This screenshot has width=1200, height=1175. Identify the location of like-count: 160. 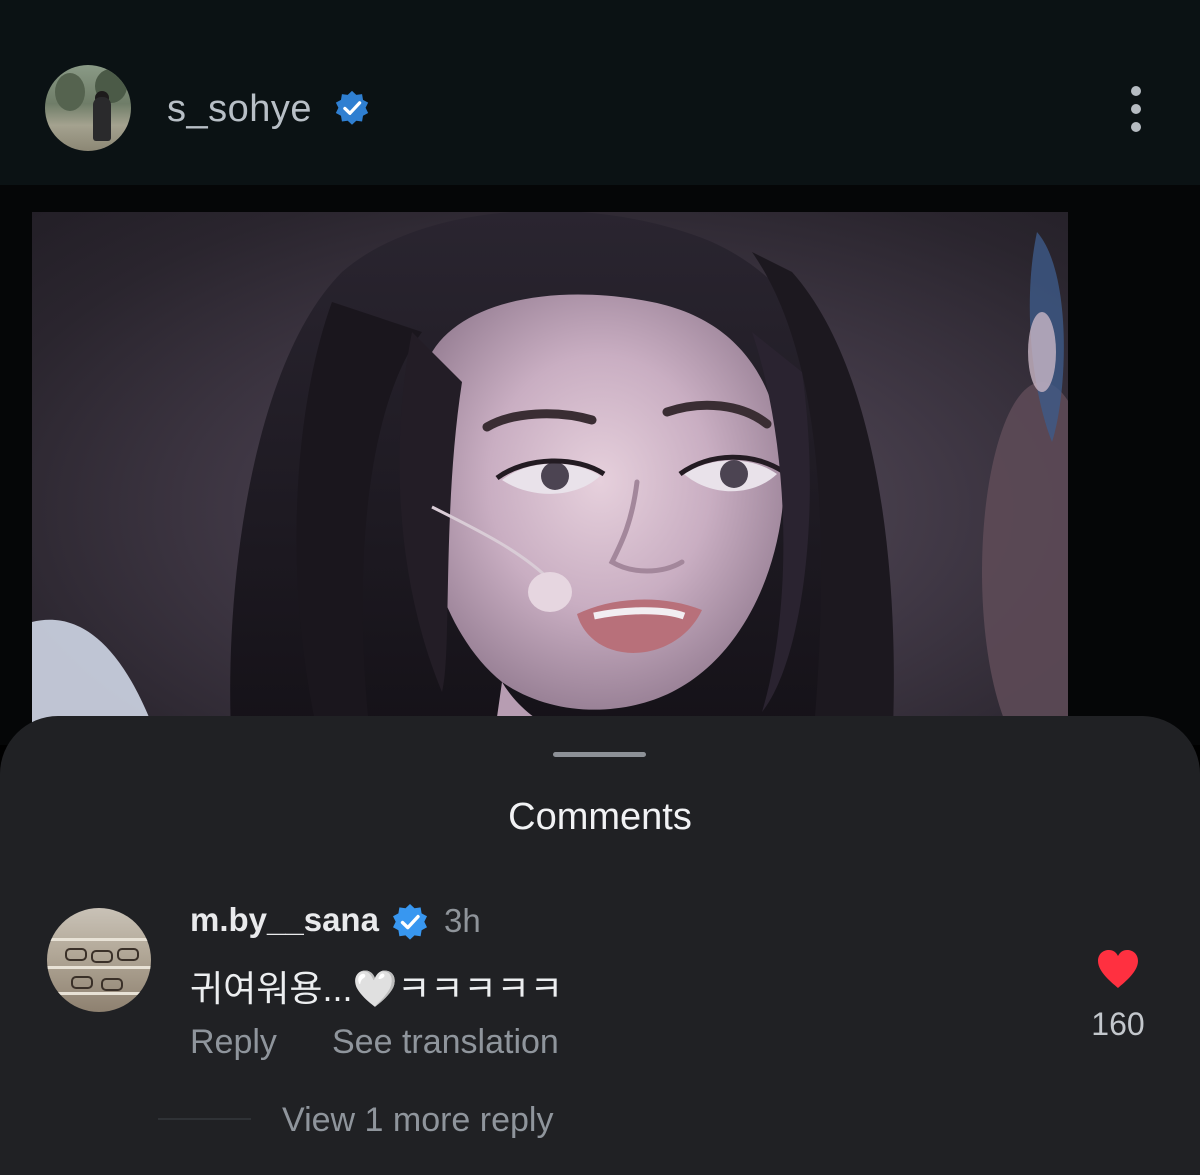
(1118, 1024).